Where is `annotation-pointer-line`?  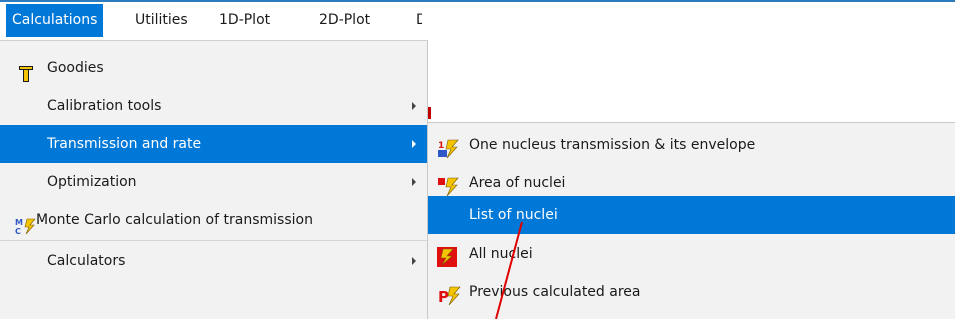
annotation-pointer-line is located at coordinates (509, 270).